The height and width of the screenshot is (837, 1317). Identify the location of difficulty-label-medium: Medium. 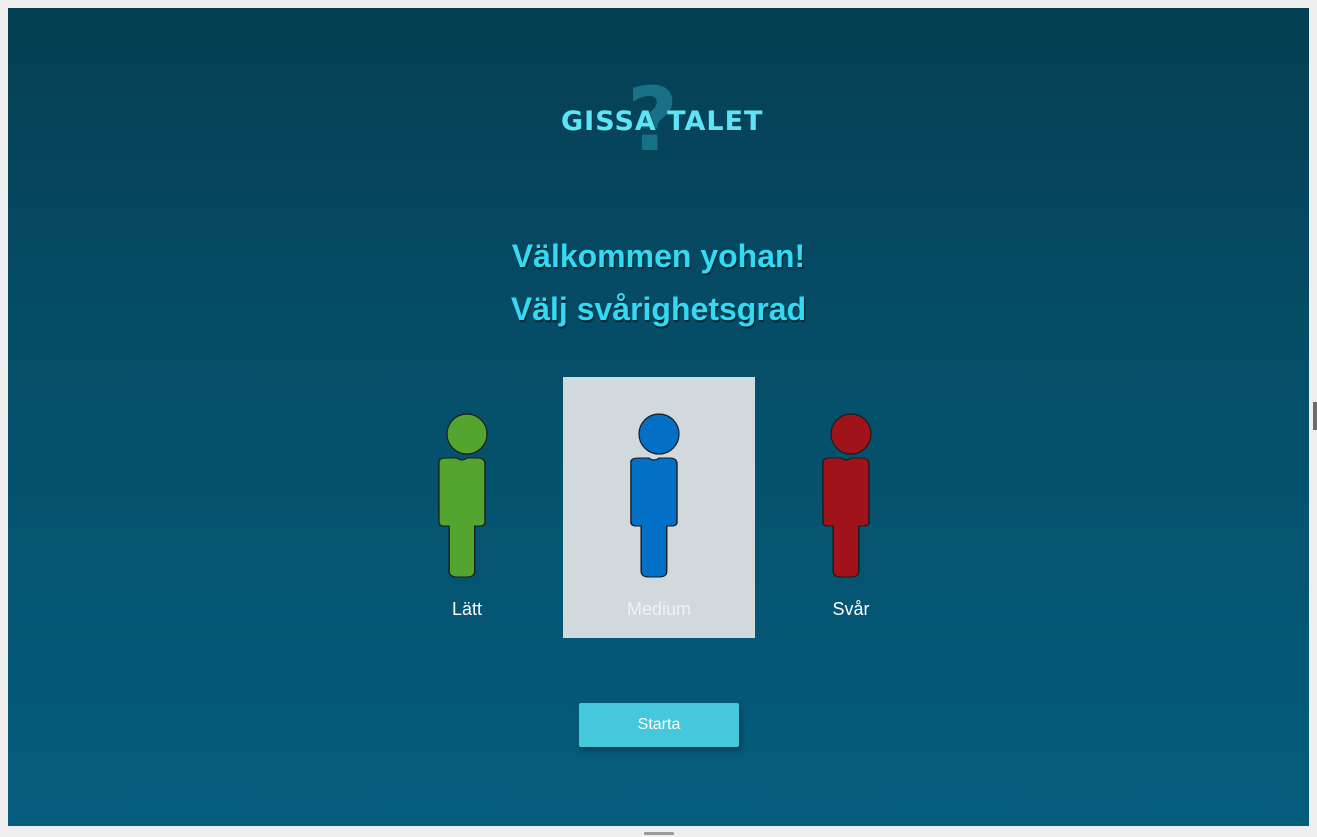
(659, 609).